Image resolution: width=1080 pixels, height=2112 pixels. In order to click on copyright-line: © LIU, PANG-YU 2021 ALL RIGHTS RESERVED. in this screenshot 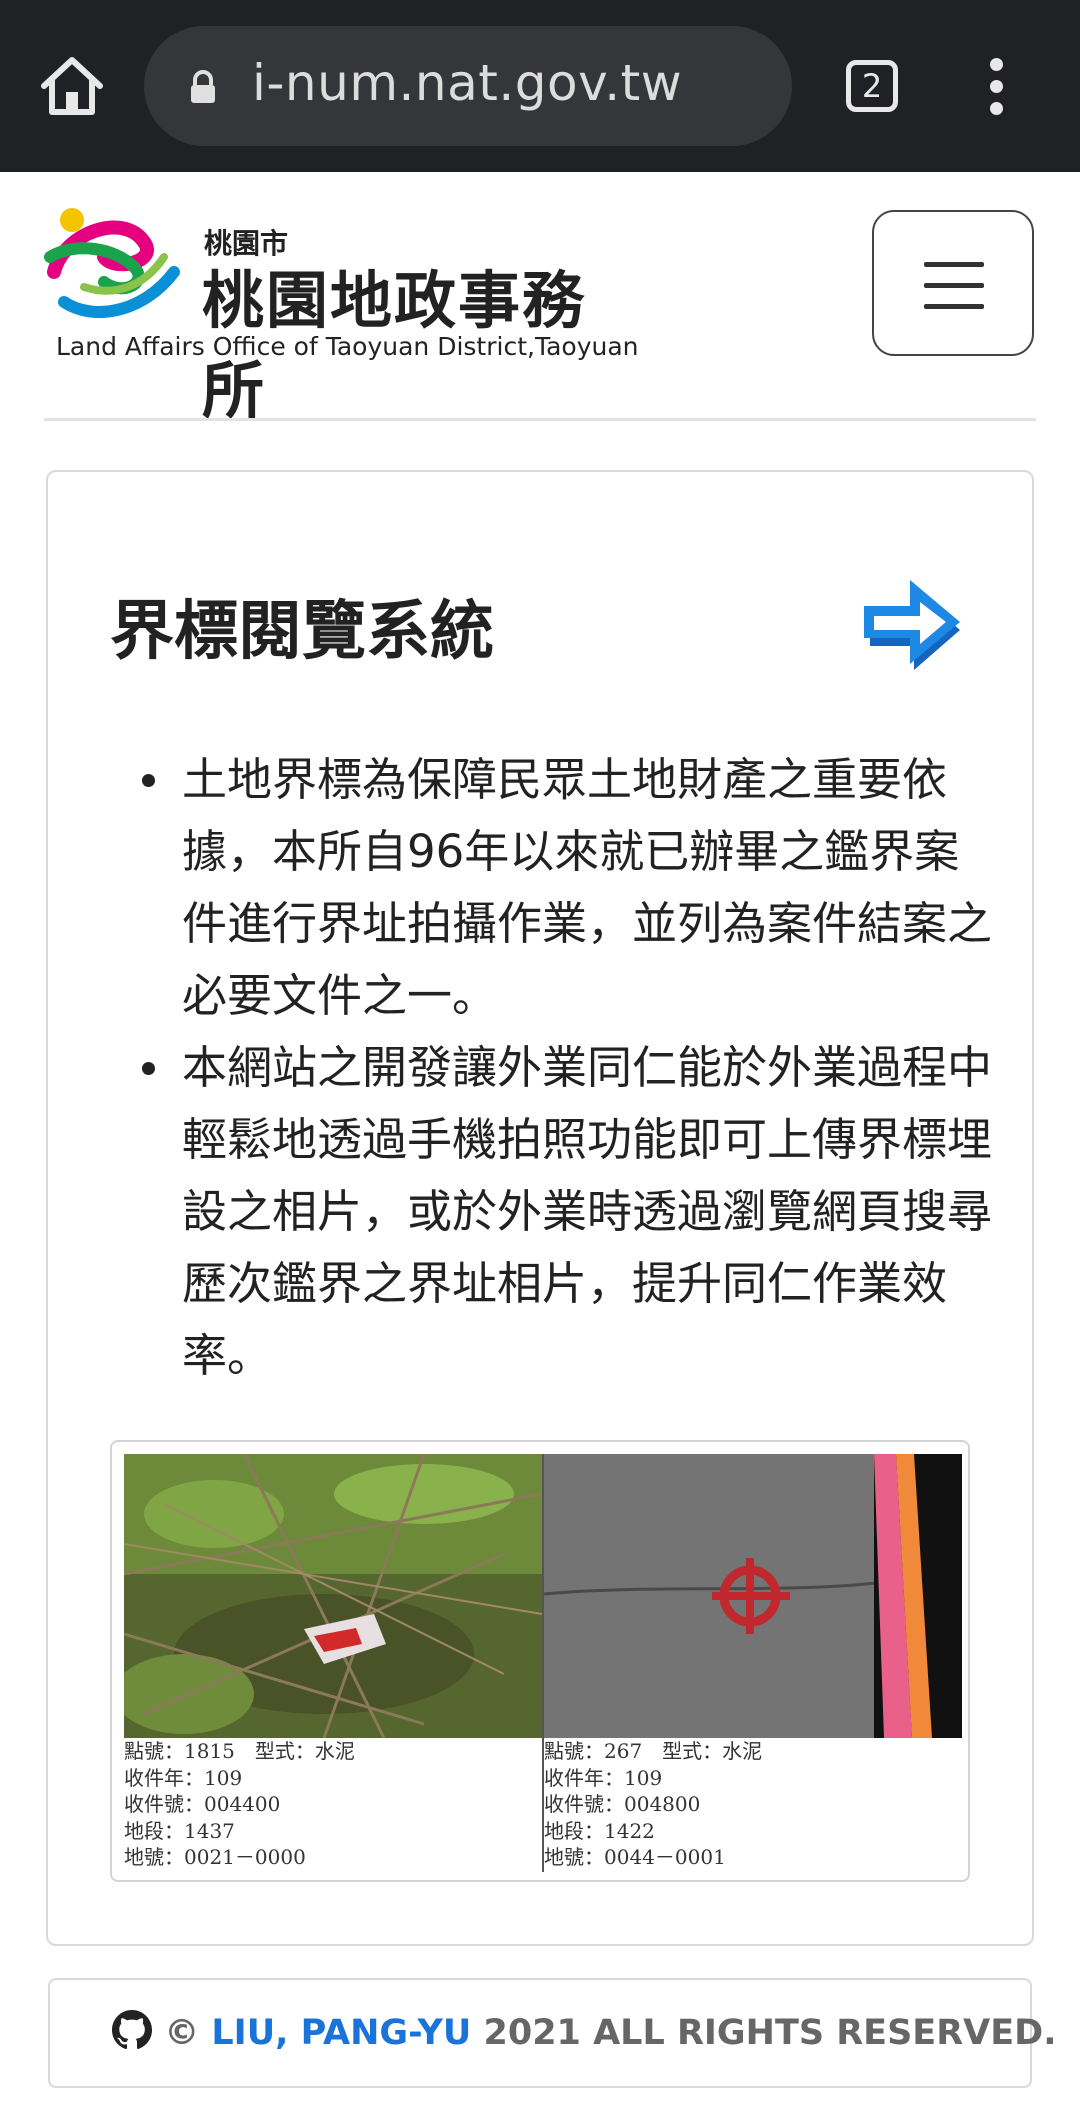, I will do `click(584, 2035)`.